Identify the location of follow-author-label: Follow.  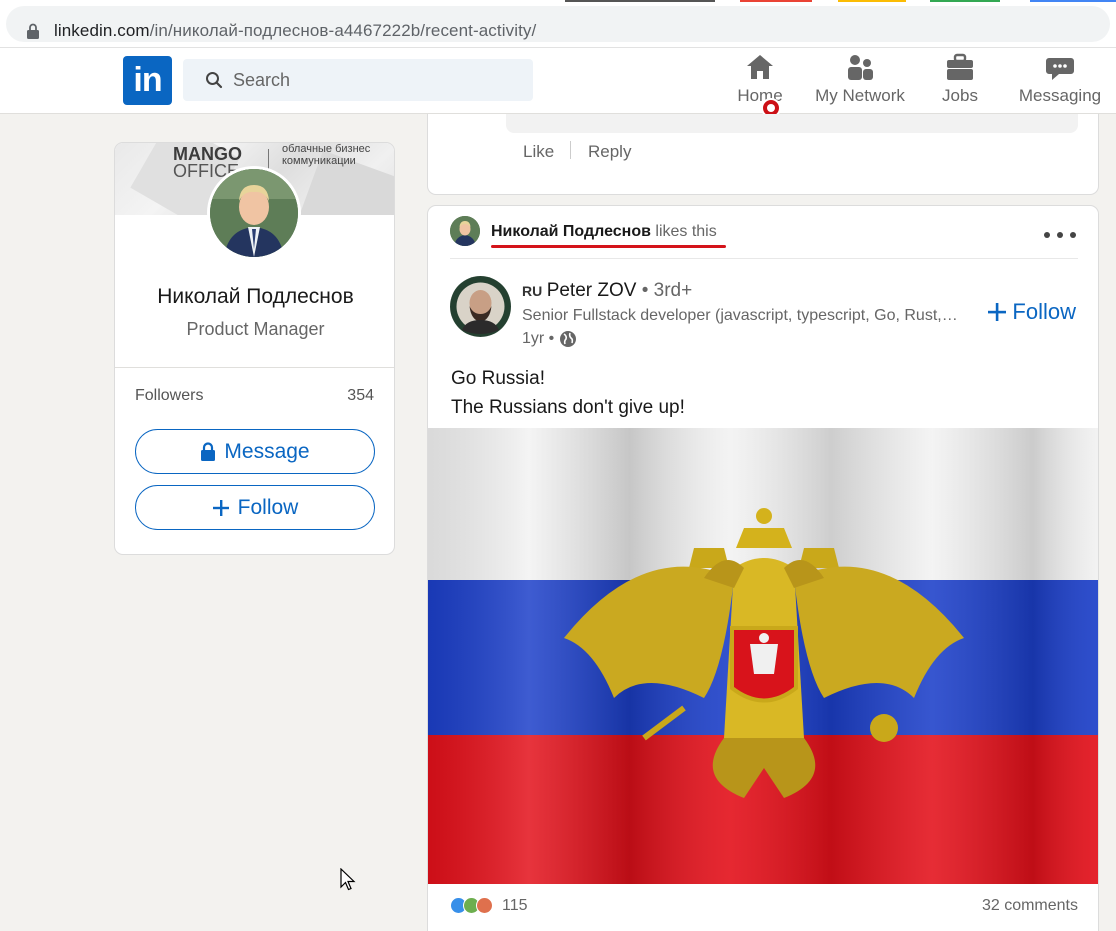
(1044, 311).